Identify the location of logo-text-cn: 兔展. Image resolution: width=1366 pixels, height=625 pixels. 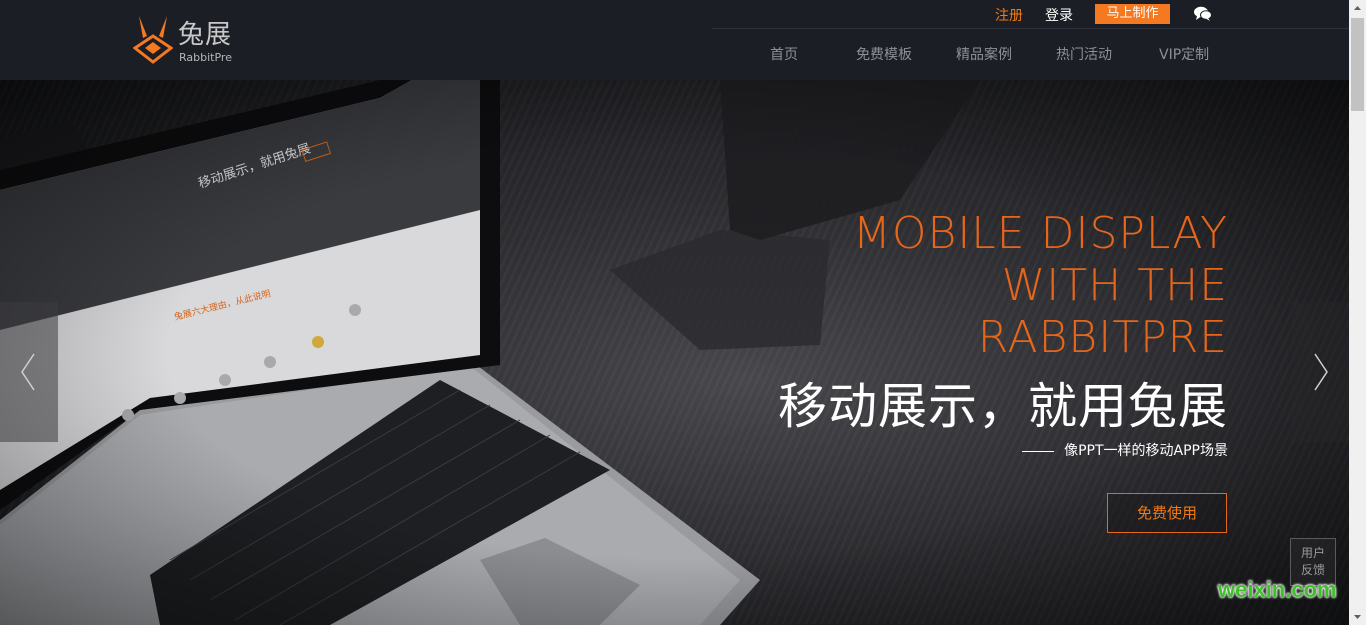
(205, 35).